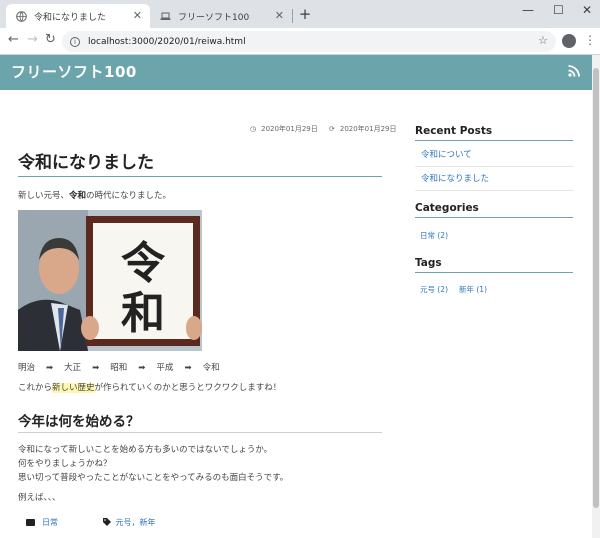 The height and width of the screenshot is (538, 600). What do you see at coordinates (75, 41) in the screenshot?
I see `info-icon: i` at bounding box center [75, 41].